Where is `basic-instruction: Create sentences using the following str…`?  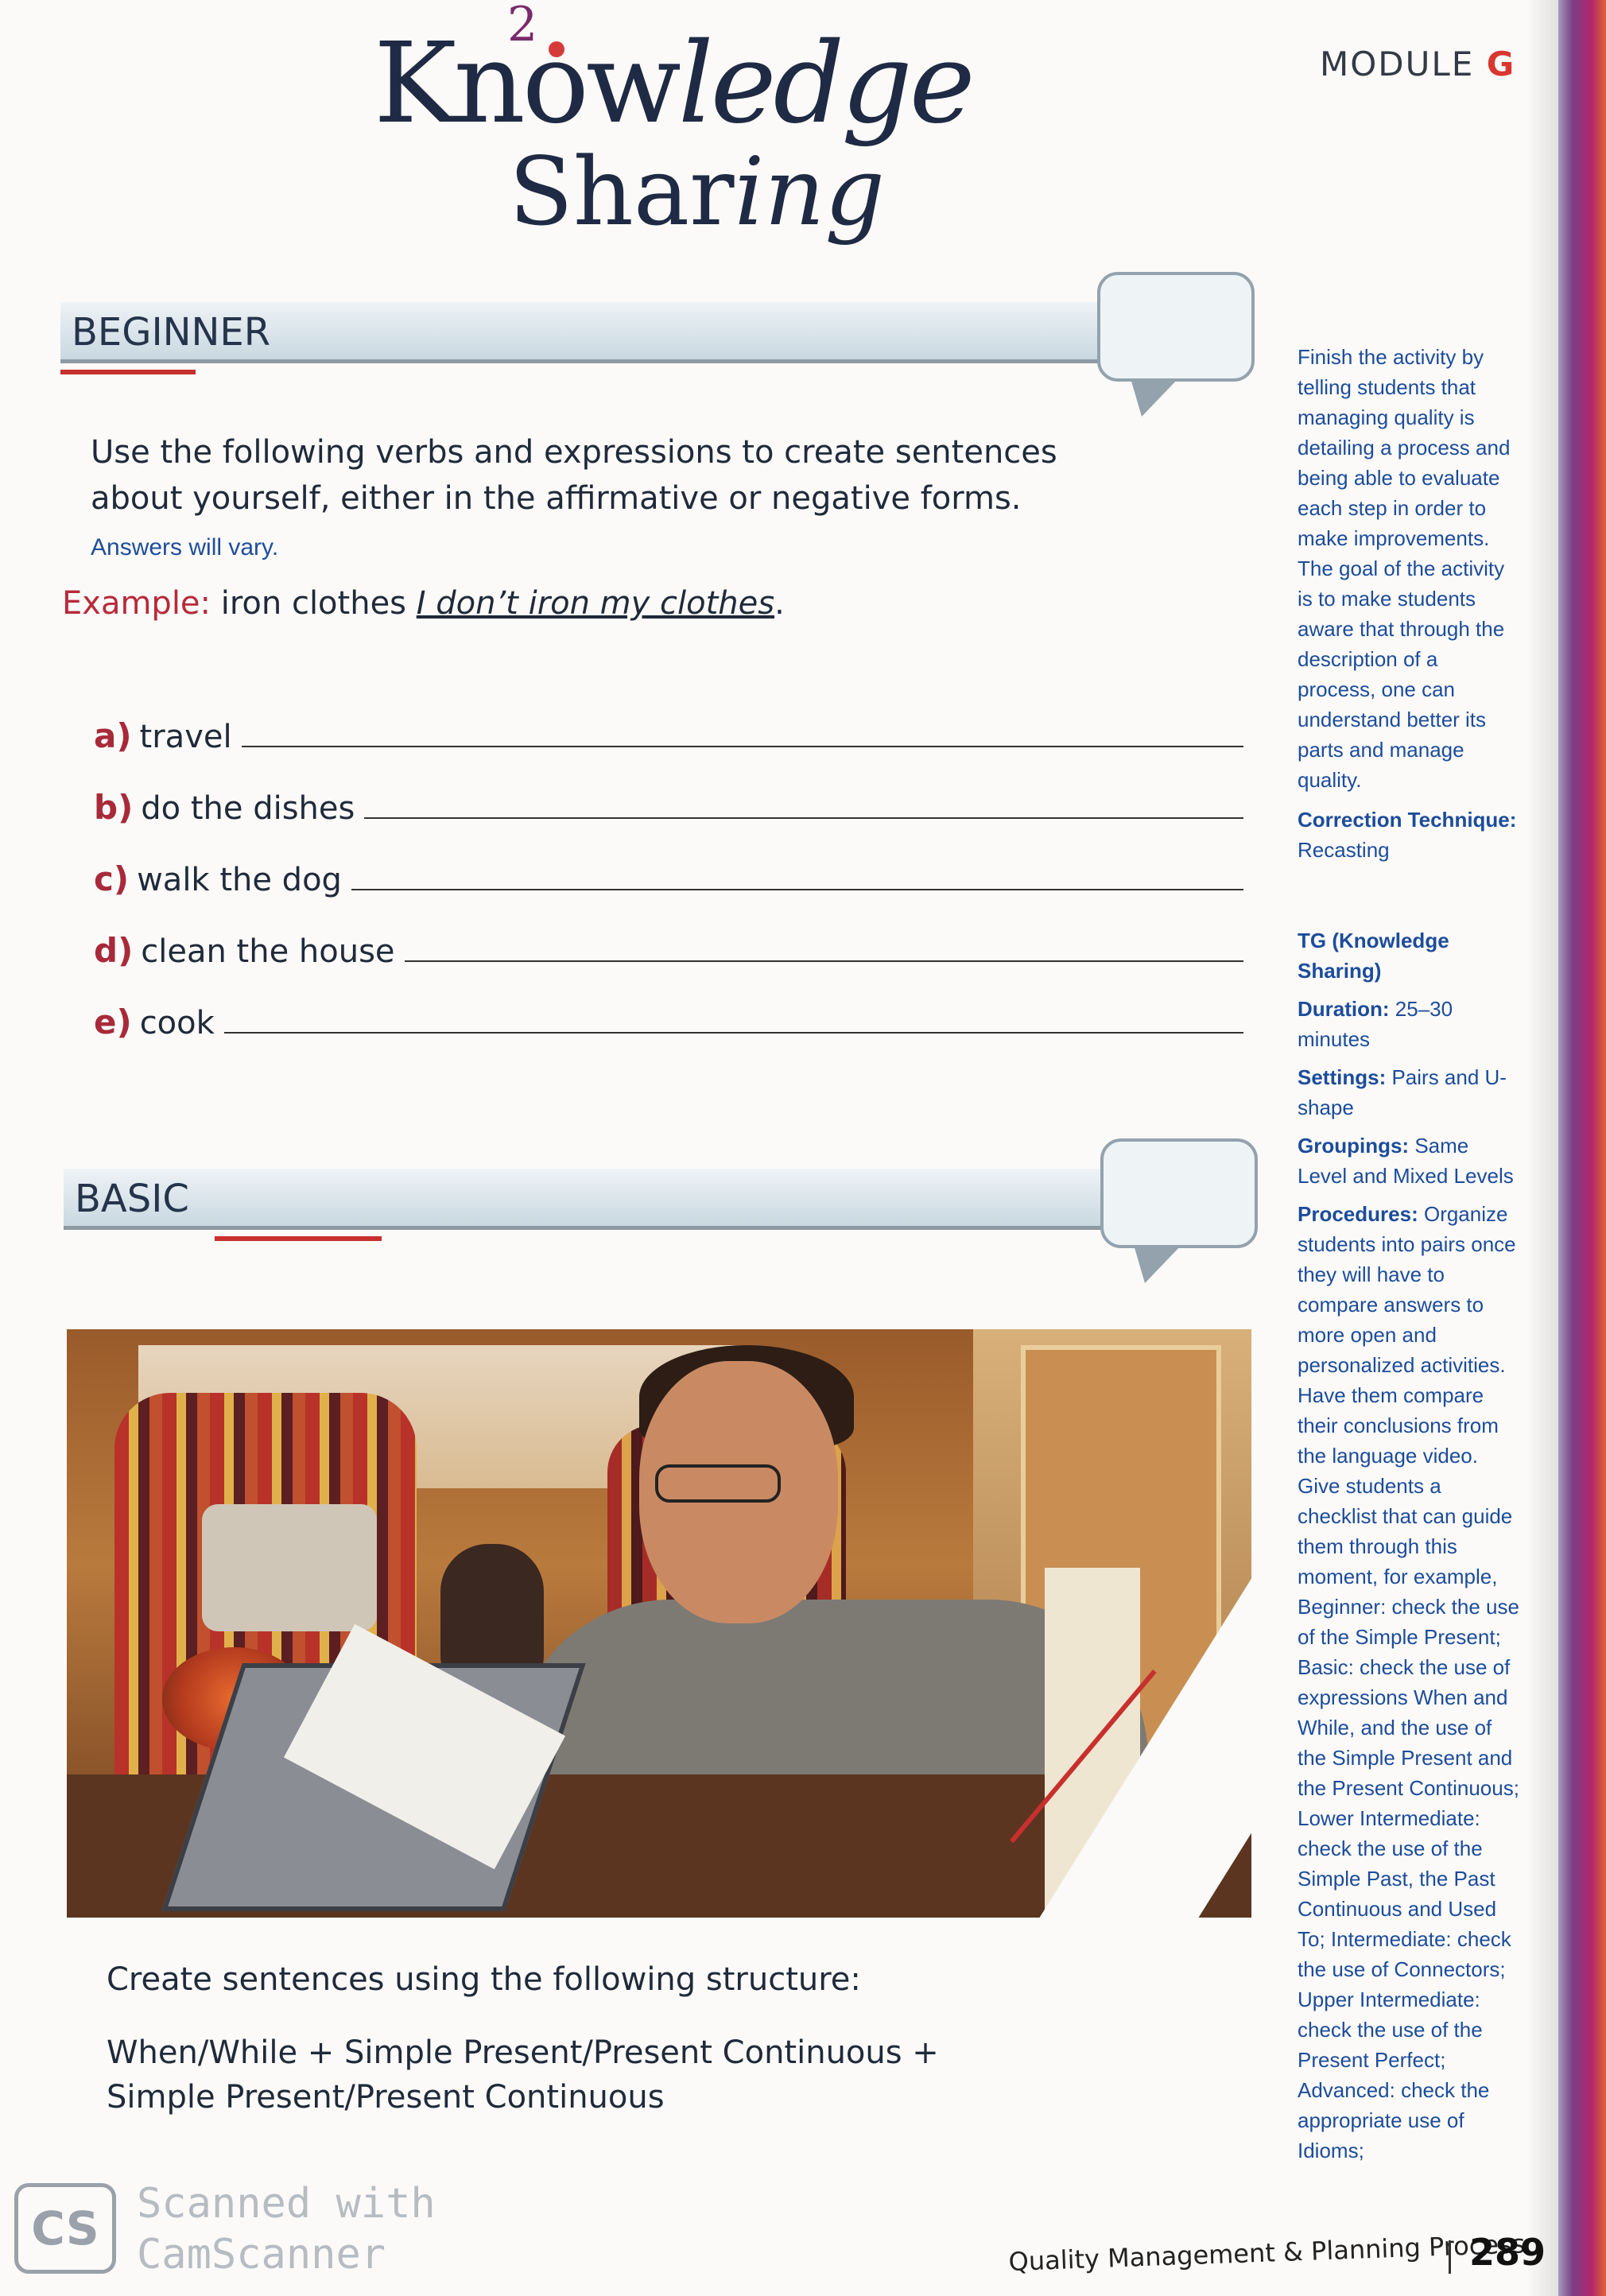
basic-instruction: Create sentences using the following str… is located at coordinates (484, 1979).